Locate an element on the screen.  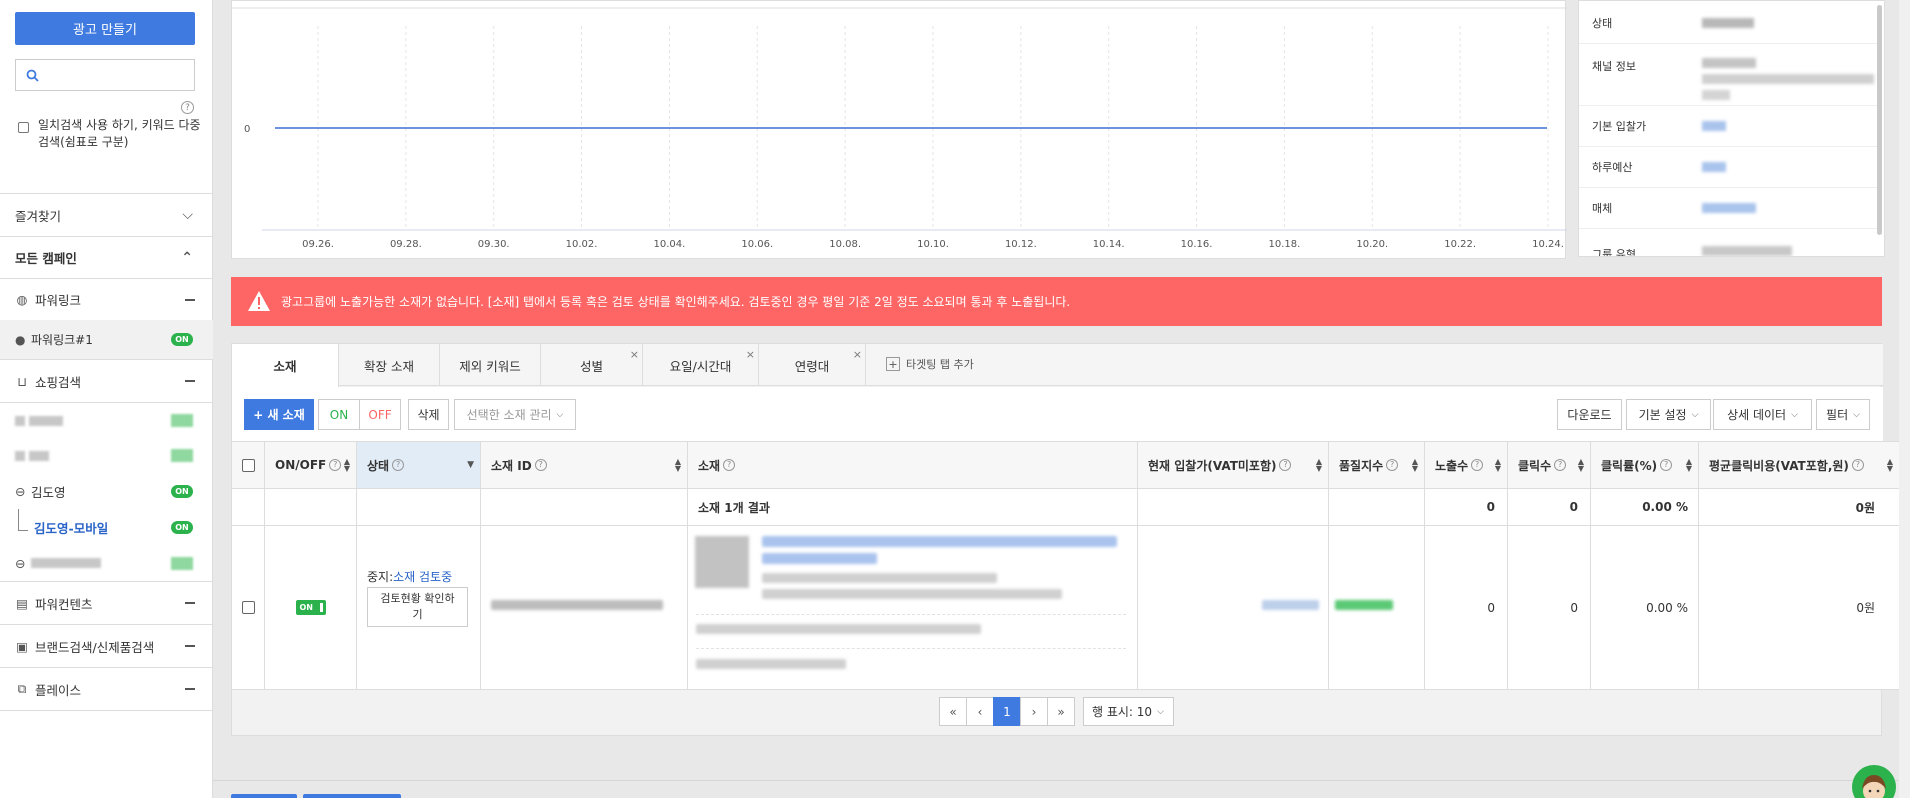
add-targeting-tab: + 타겟팅 탭 추가 is located at coordinates (930, 364).